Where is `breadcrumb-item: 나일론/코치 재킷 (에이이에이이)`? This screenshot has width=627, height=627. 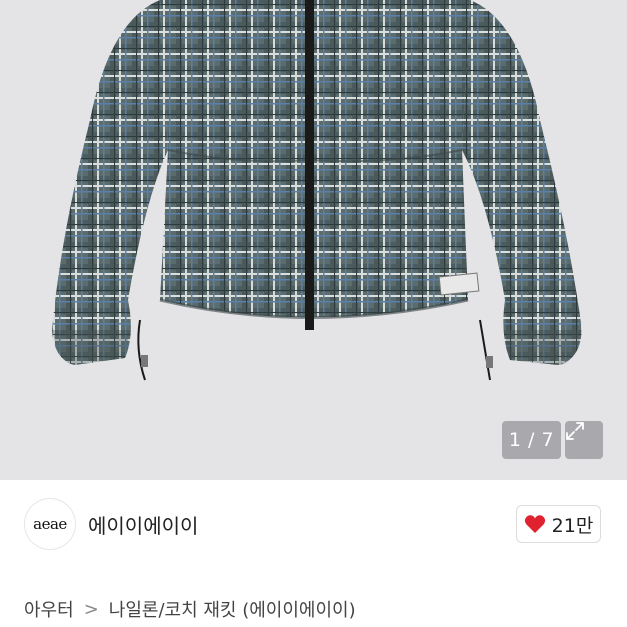 breadcrumb-item: 나일론/코치 재킷 (에이이에이이) is located at coordinates (232, 609).